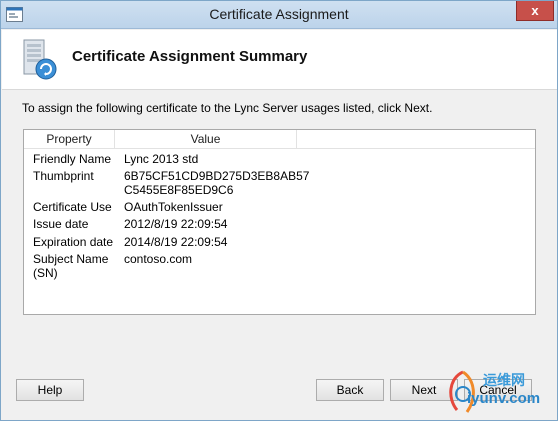  Describe the element at coordinates (504, 398) in the screenshot. I see `watermark-url: iyunv.com` at that location.